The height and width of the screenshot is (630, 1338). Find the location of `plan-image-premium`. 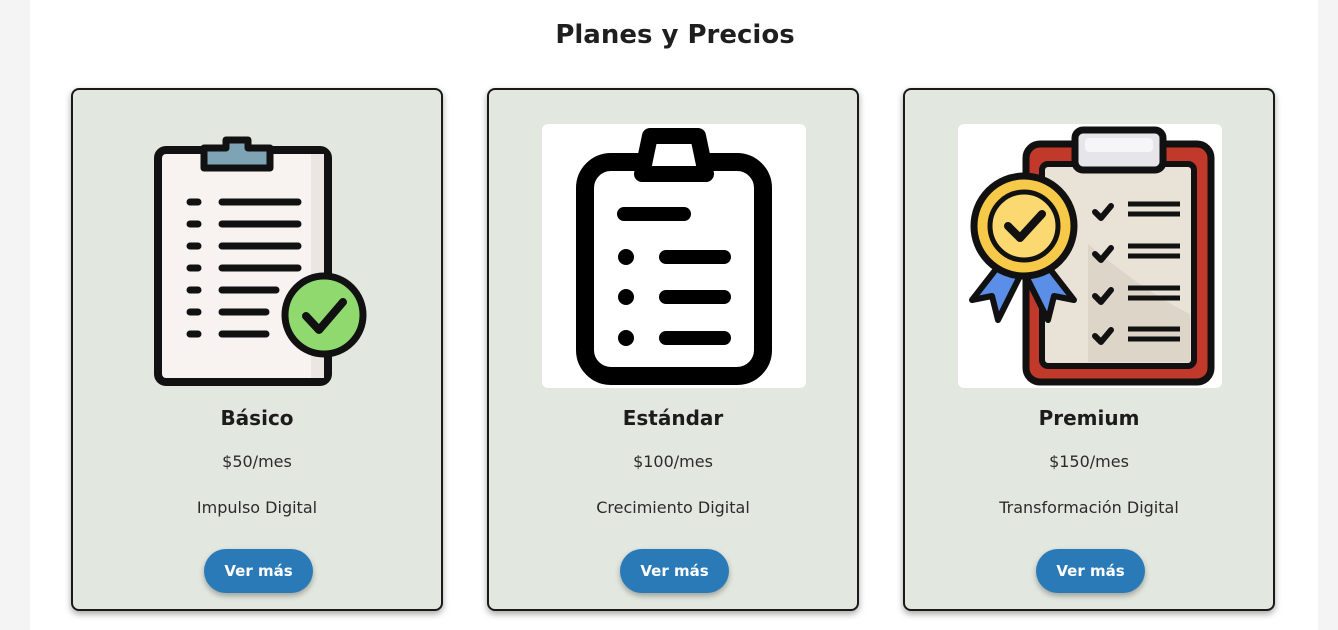

plan-image-premium is located at coordinates (1090, 256).